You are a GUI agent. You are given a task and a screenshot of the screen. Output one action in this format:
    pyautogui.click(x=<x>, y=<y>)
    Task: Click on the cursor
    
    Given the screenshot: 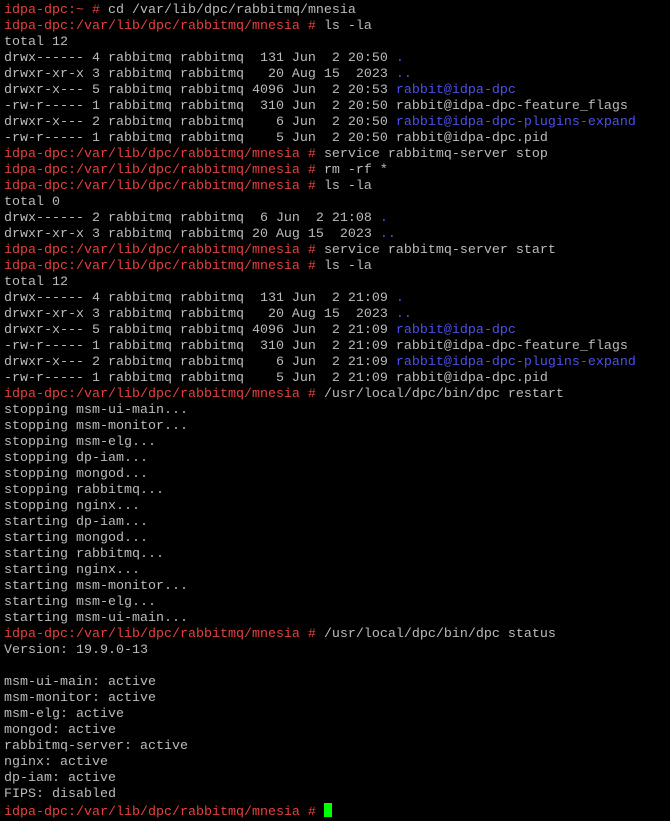 What is the action you would take?
    pyautogui.click(x=327, y=810)
    